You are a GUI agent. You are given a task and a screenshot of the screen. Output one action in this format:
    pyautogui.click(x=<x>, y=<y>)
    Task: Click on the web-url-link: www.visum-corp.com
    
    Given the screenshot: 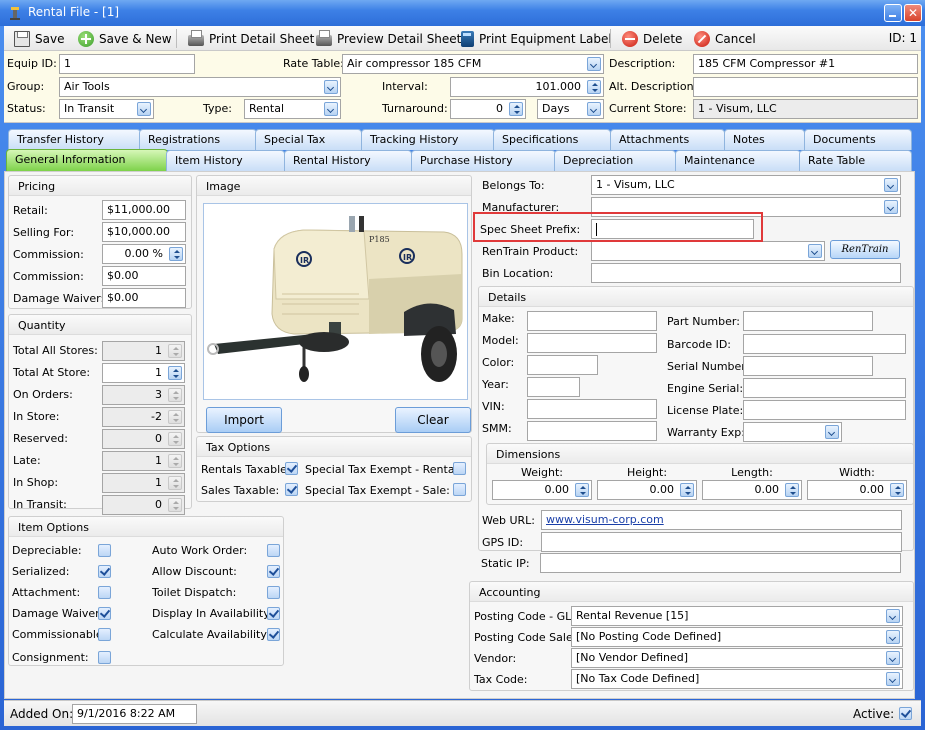 What is the action you would take?
    pyautogui.click(x=605, y=519)
    